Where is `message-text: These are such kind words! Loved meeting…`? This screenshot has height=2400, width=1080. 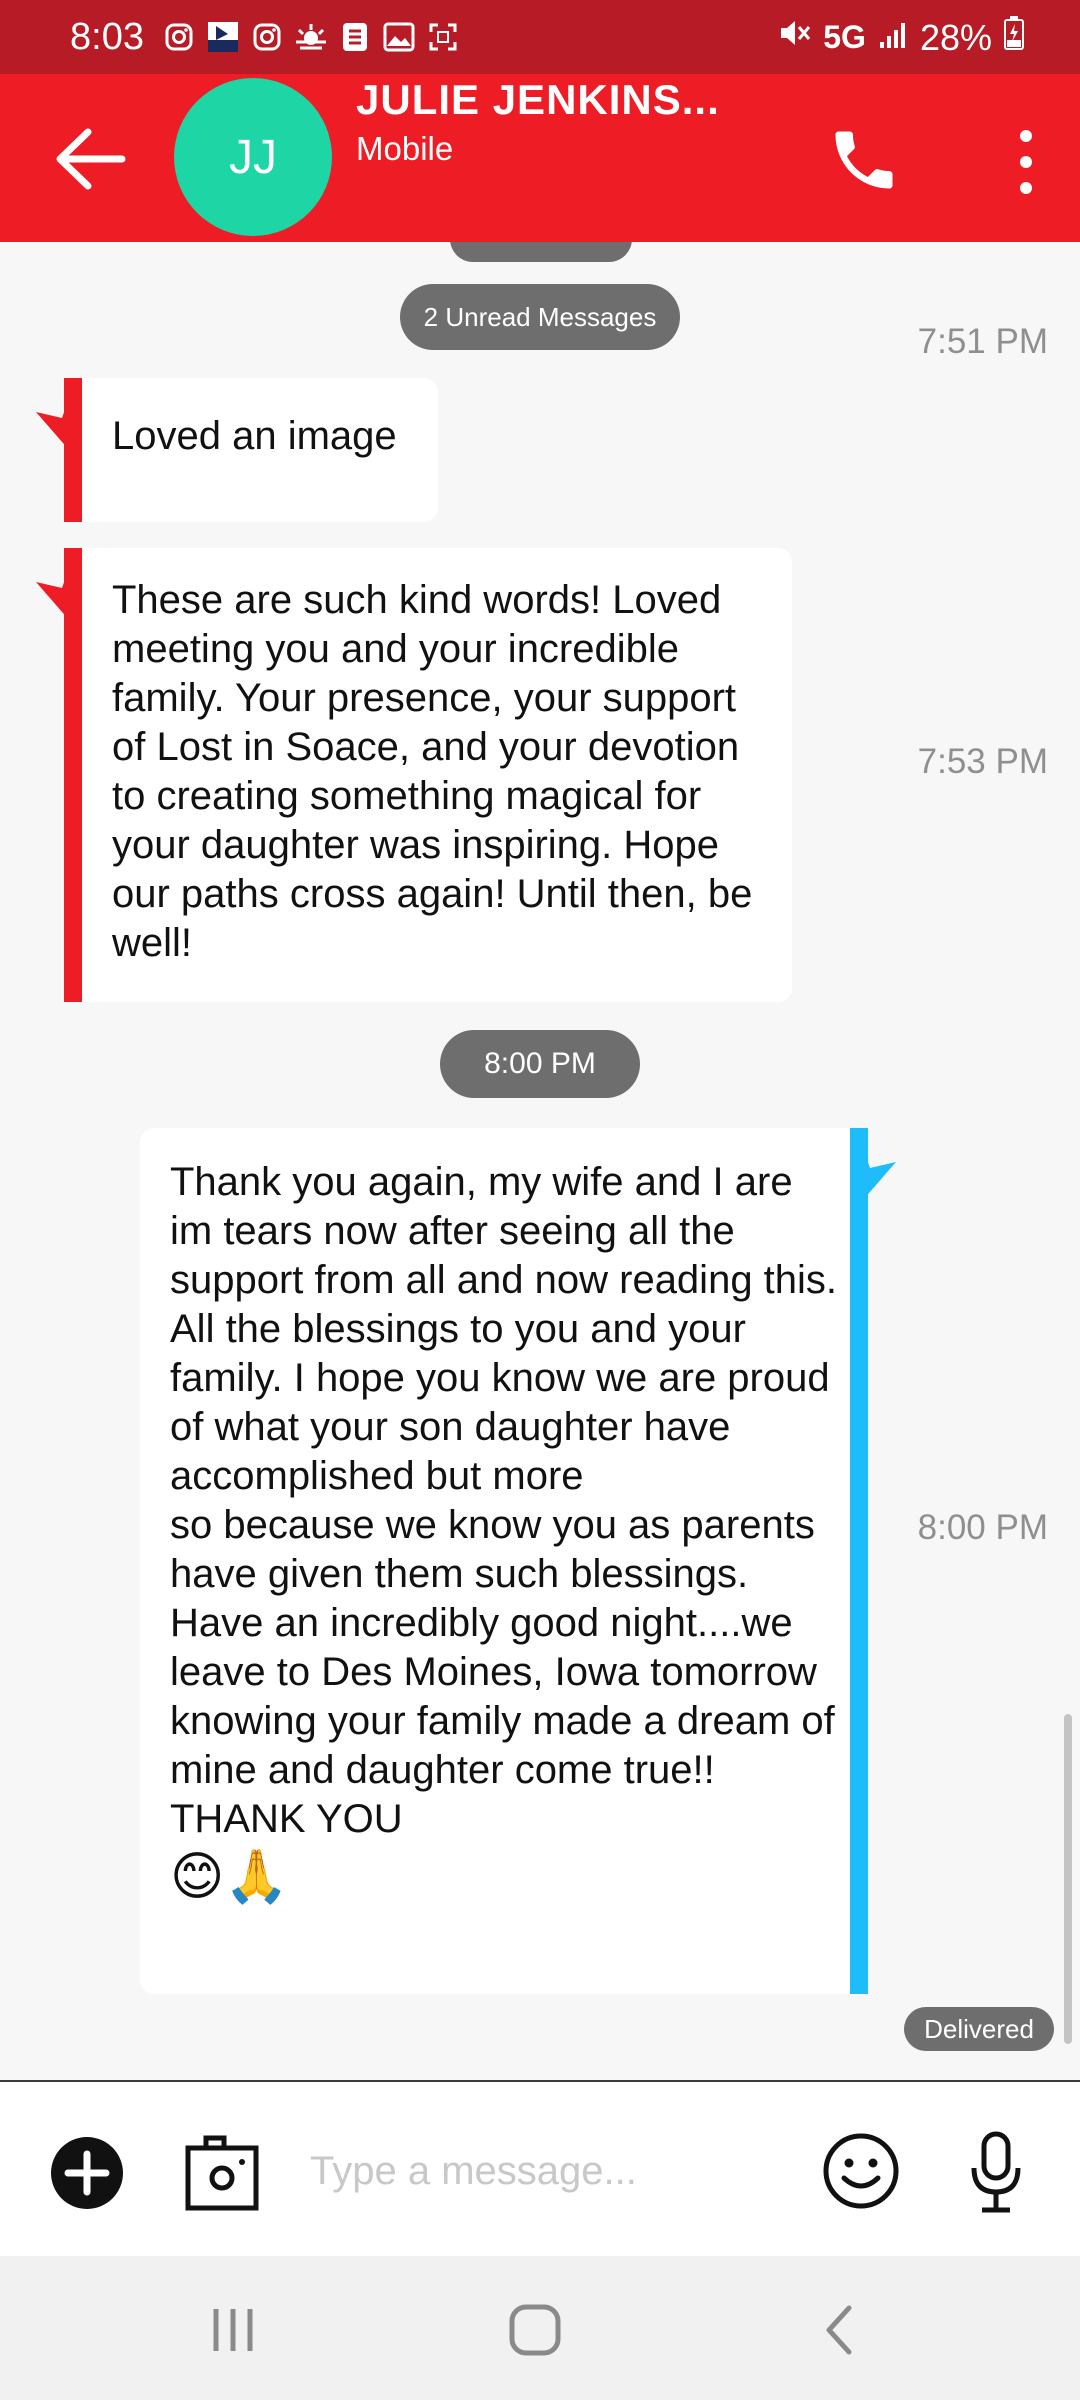
message-text: These are such kind words! Loved meeting… is located at coordinates (432, 771).